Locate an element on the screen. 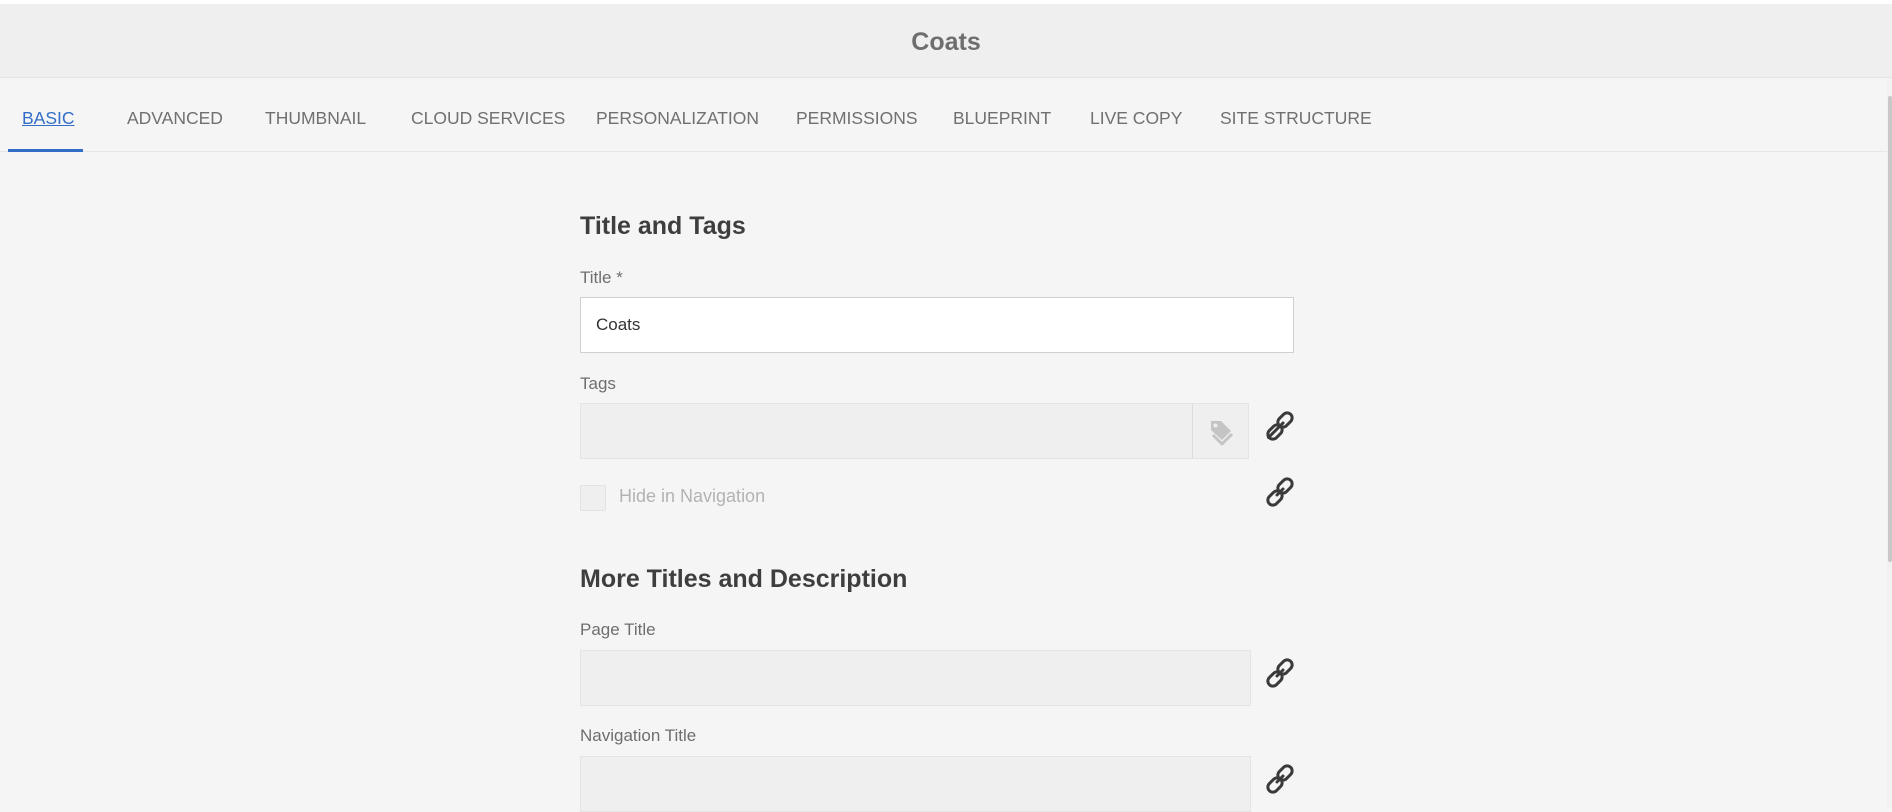 The image size is (1892, 812). title-input is located at coordinates (937, 325).